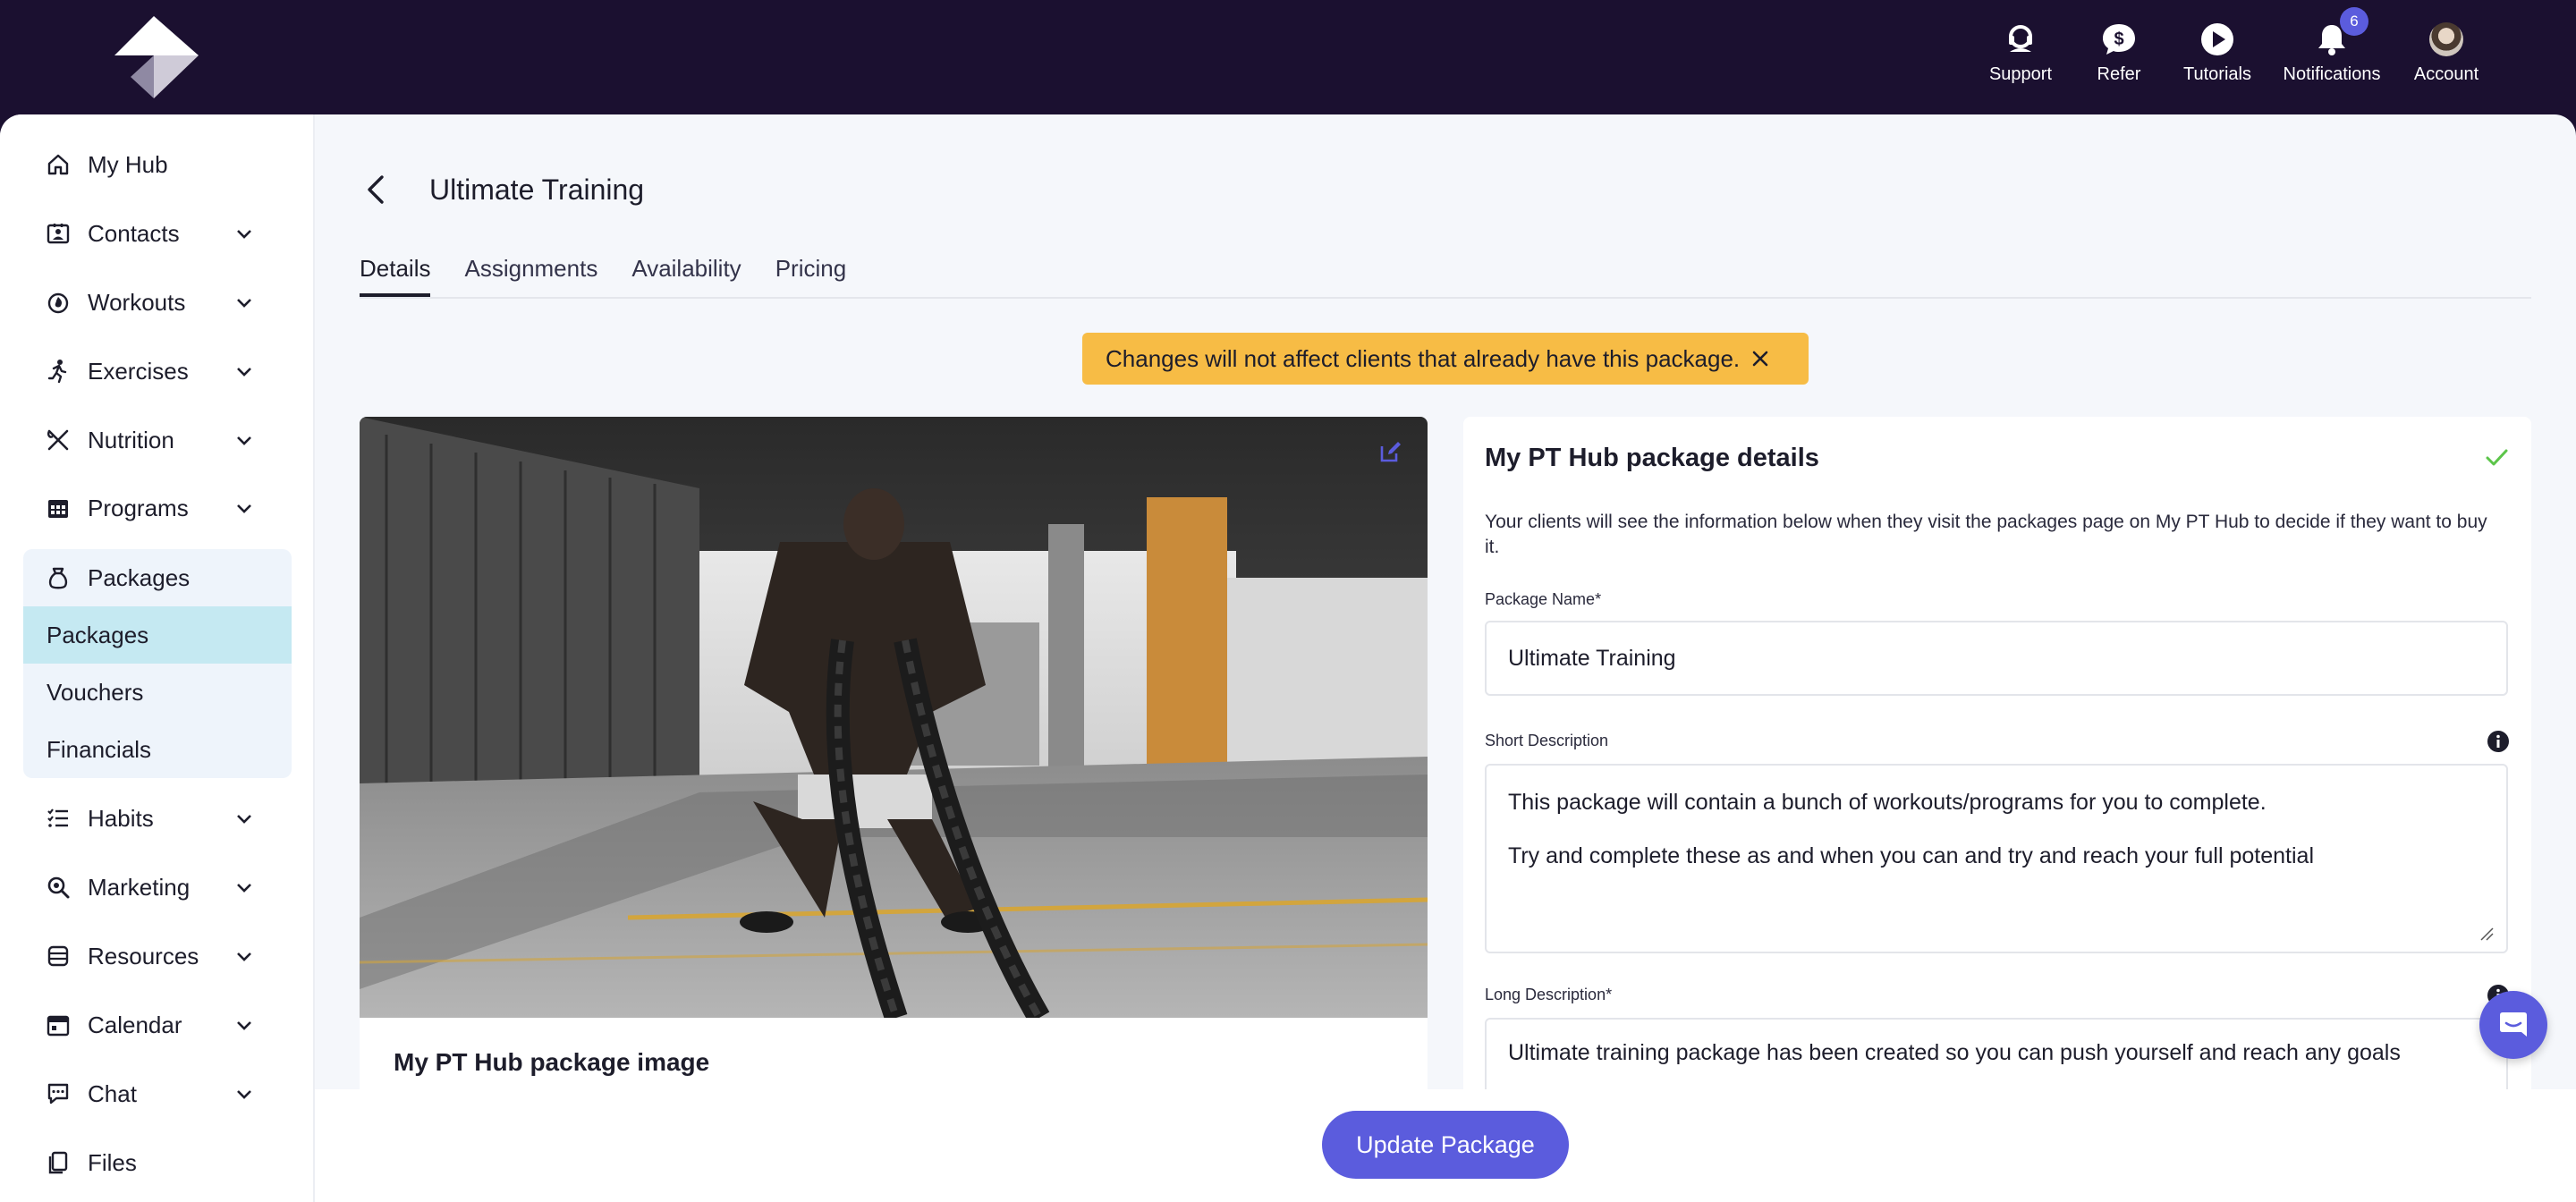 This screenshot has height=1202, width=2576. I want to click on page-title: Ultimate Training, so click(537, 190).